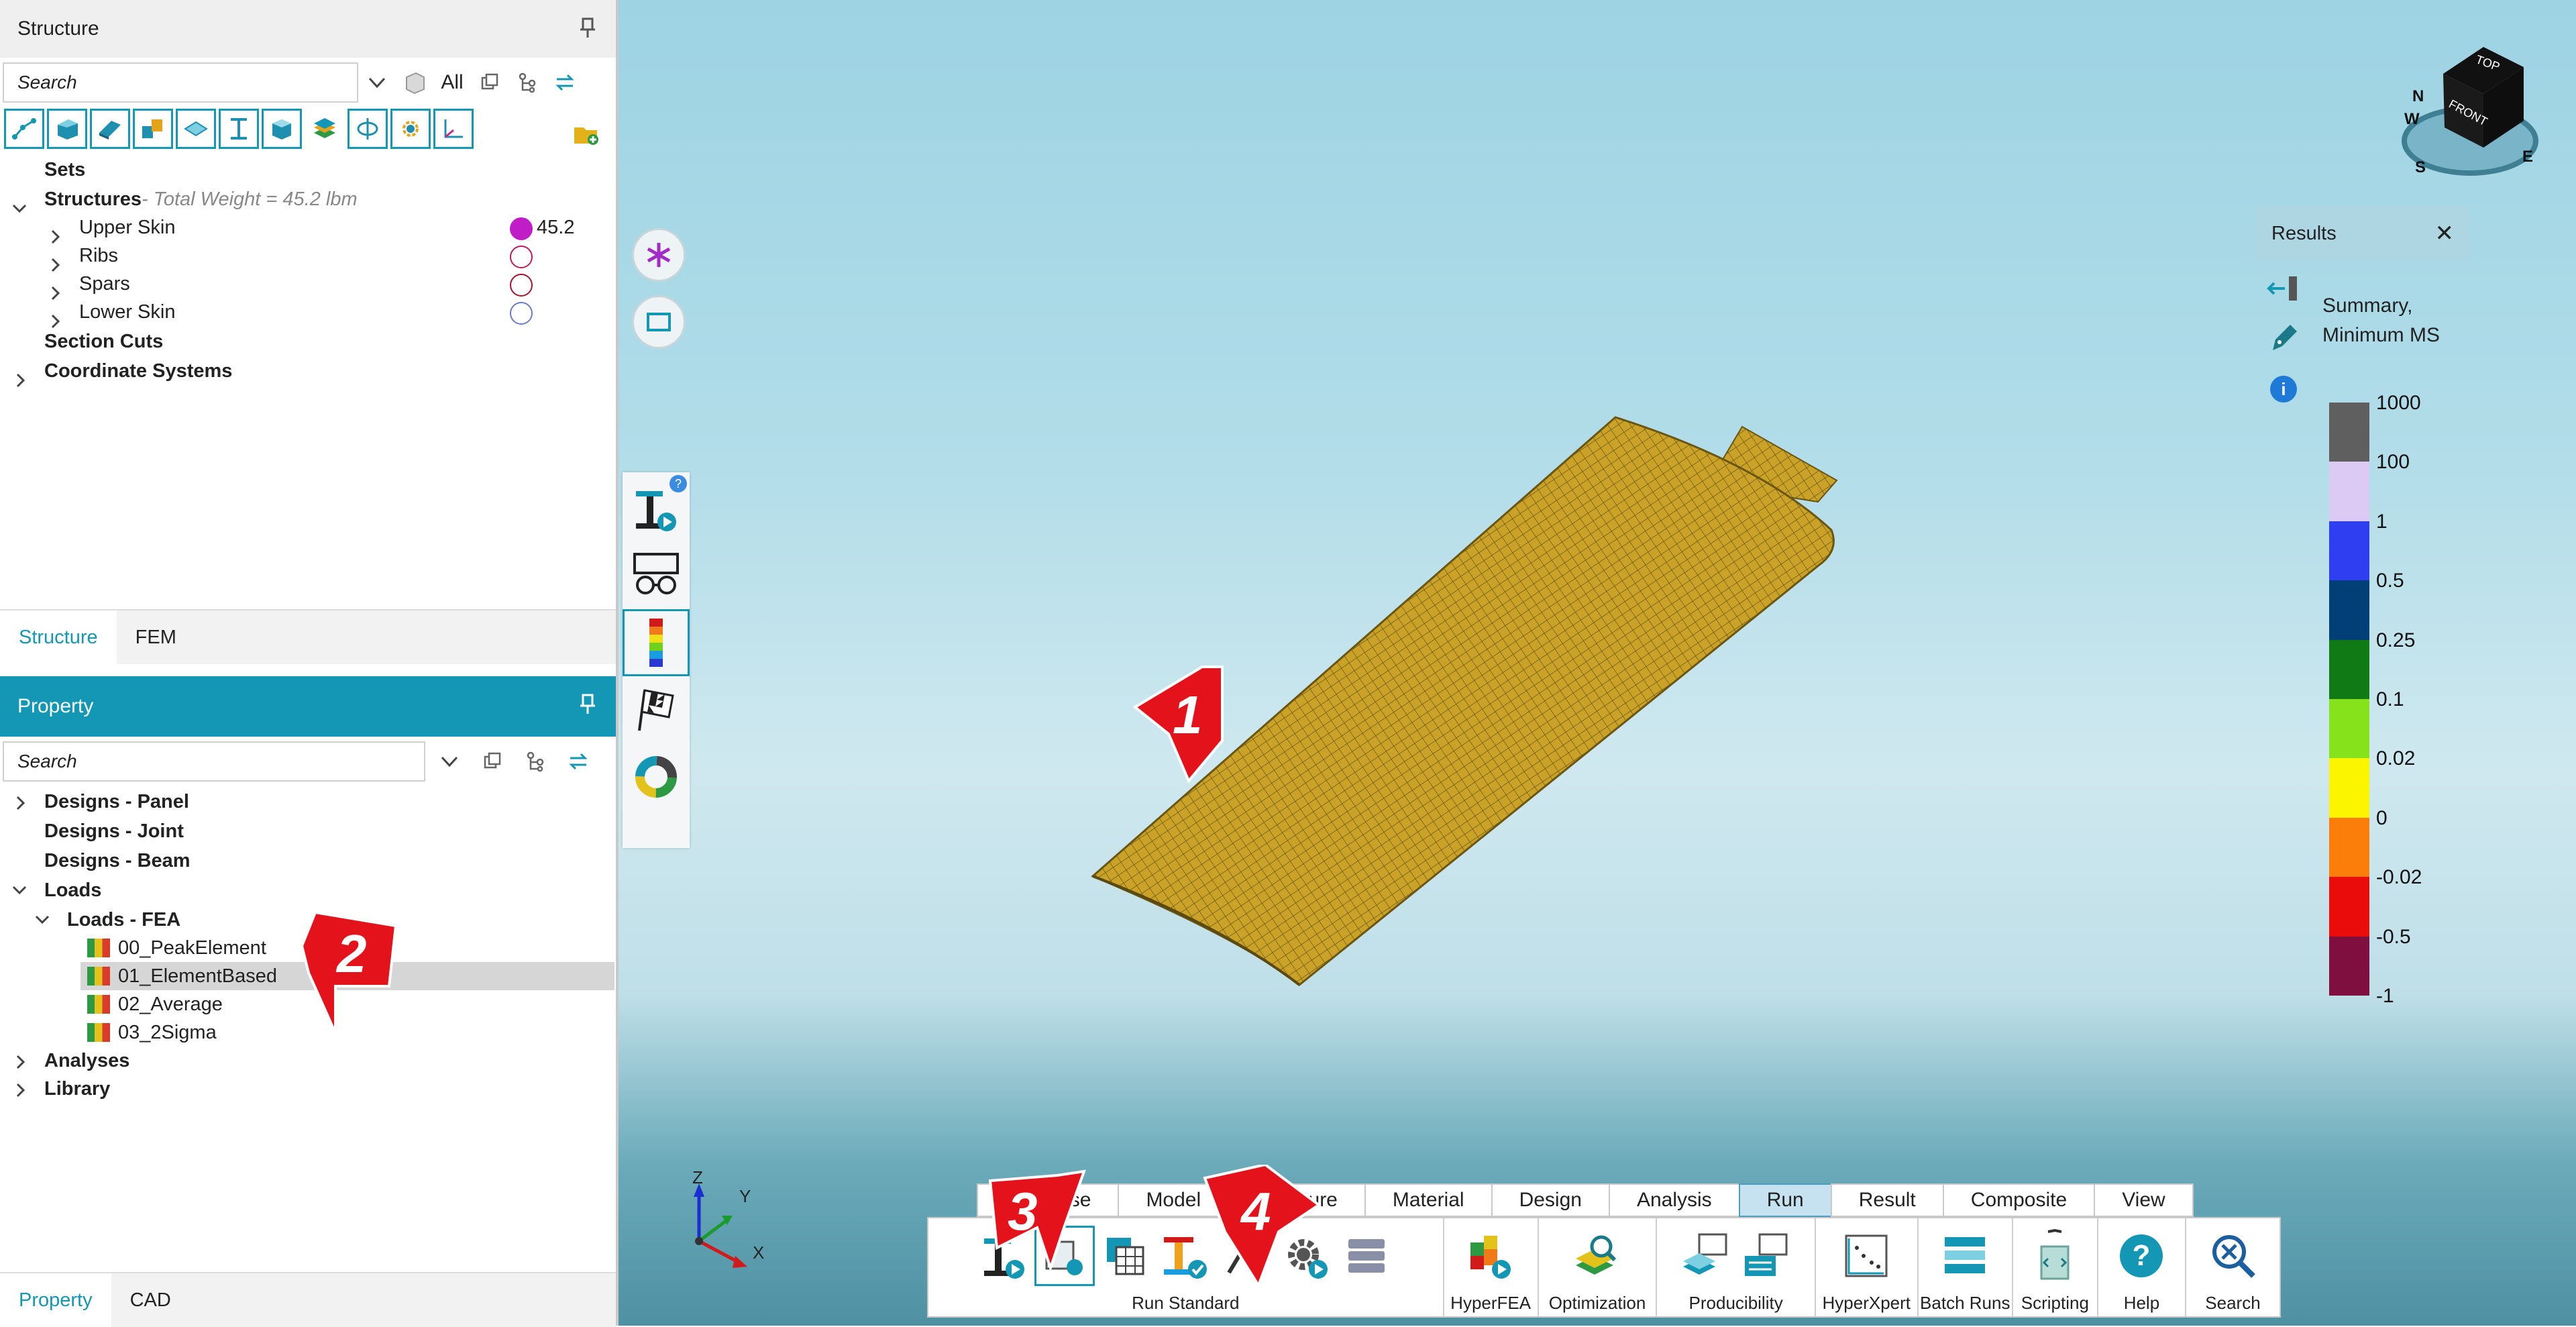 This screenshot has height=1327, width=2576. I want to click on tab-result: Result, so click(1887, 1200).